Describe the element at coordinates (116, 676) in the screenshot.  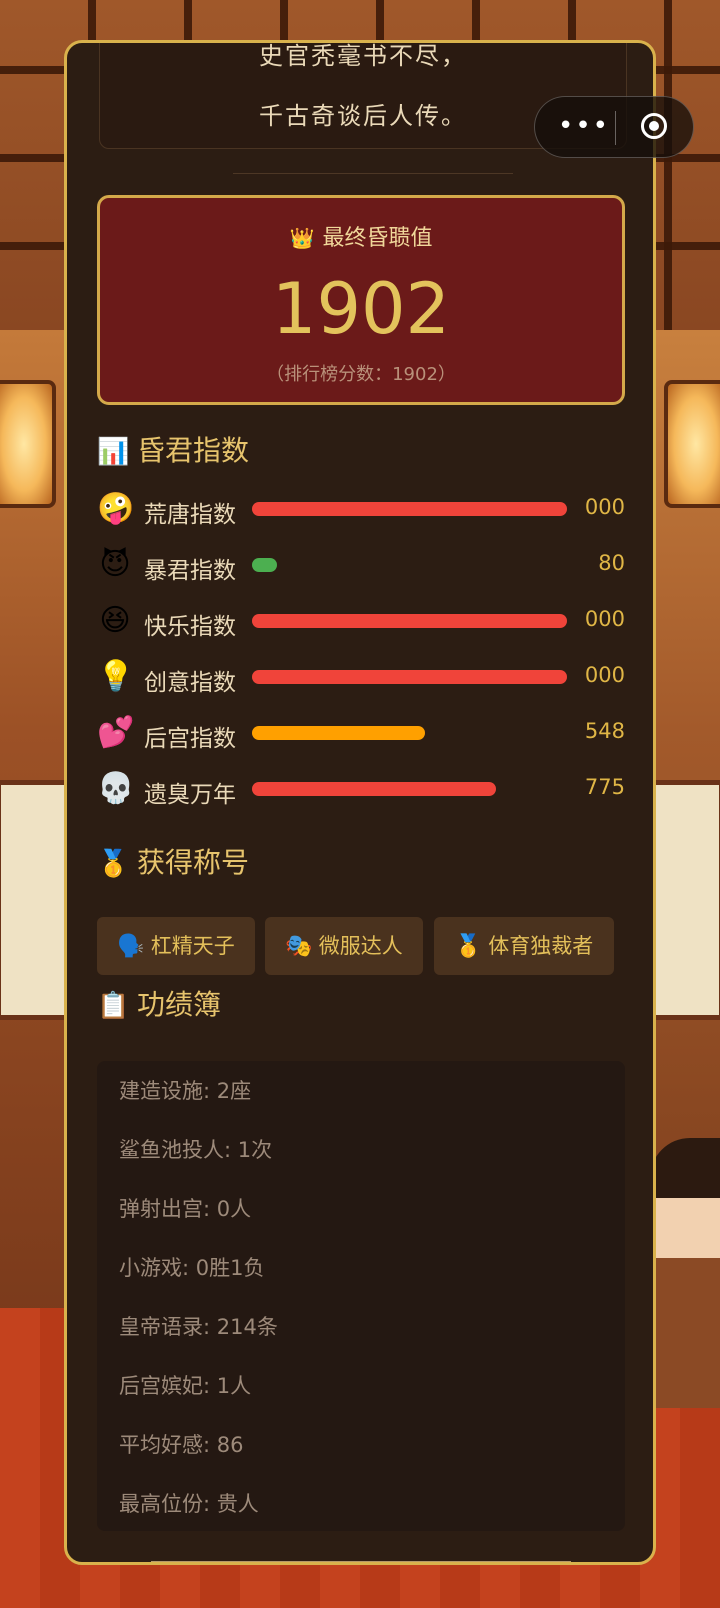
I see `light-bulb-icon: 💡` at that location.